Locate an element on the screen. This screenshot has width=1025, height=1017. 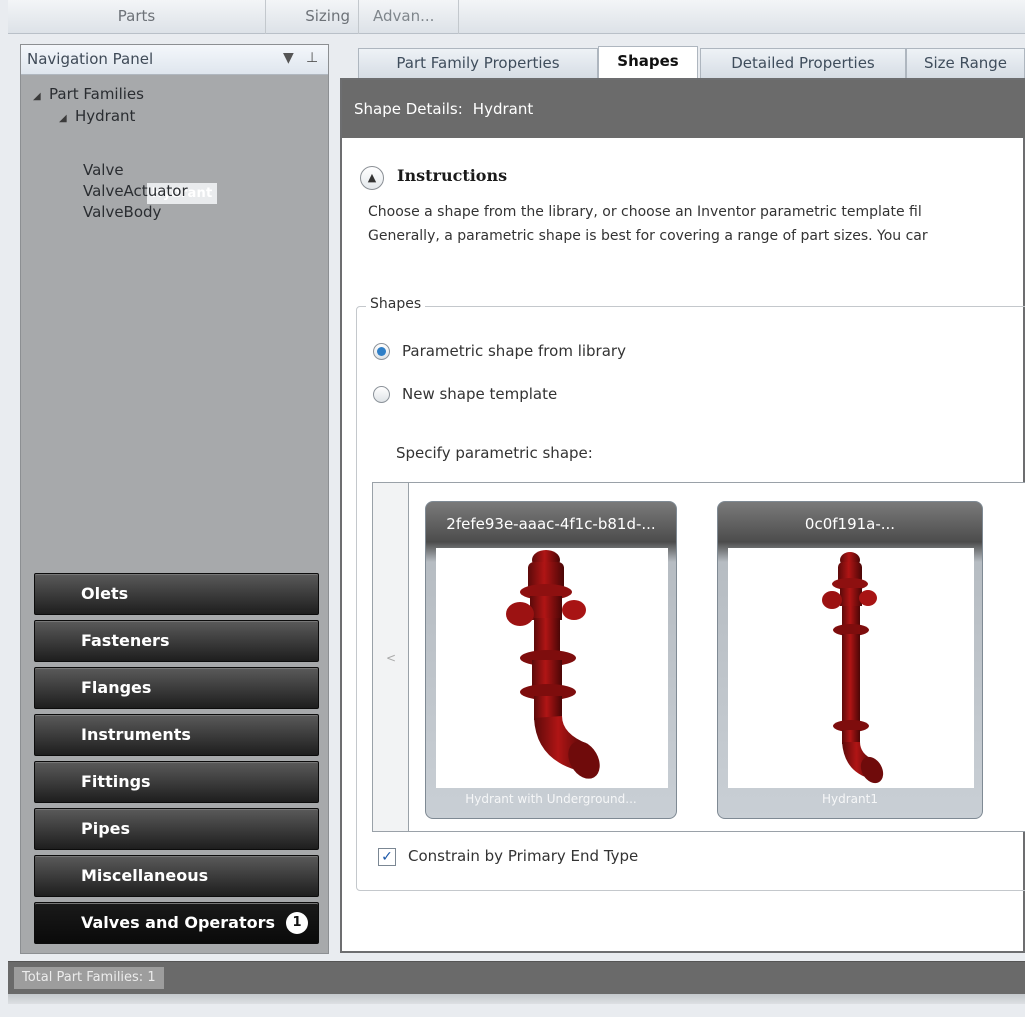
constrain-checkbox: ✓ is located at coordinates (387, 857).